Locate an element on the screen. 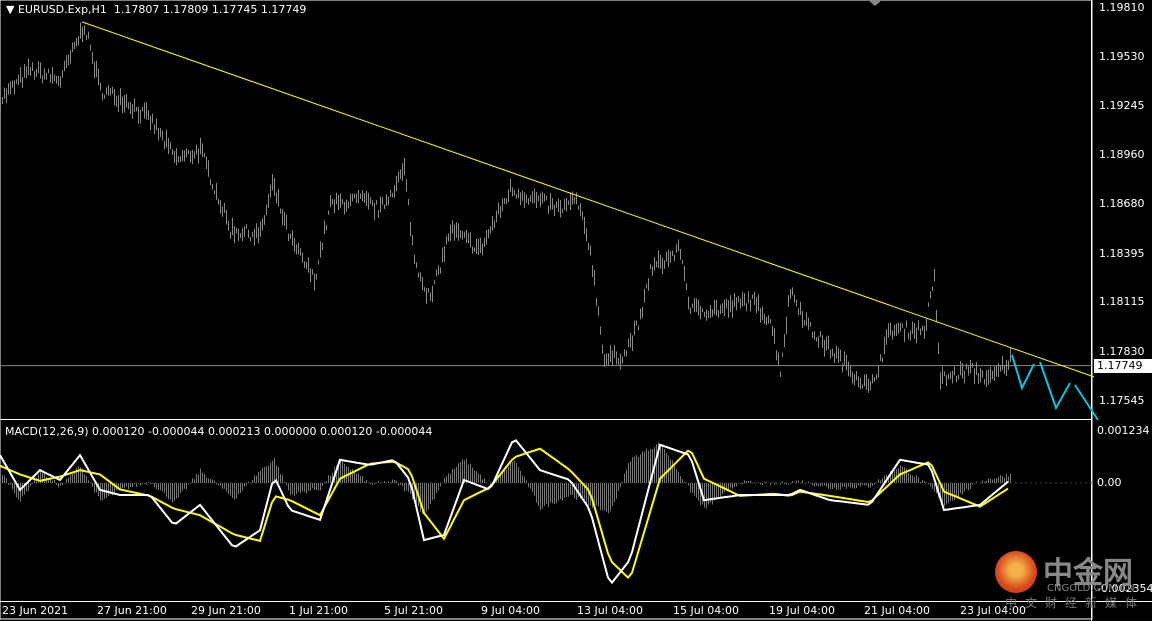 Image resolution: width=1152 pixels, height=621 pixels. macd-axis-max: 0.001234 is located at coordinates (1123, 430).